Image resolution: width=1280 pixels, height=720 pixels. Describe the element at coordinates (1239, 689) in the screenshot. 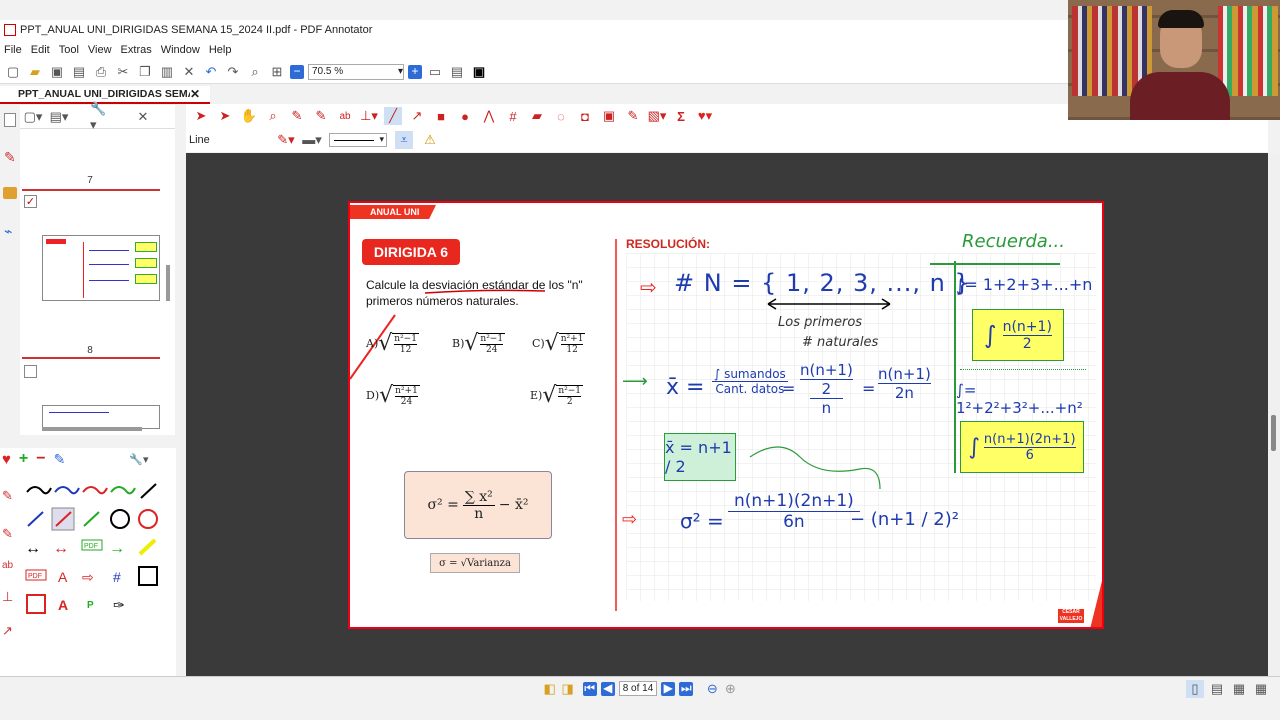

I see `two-page-view-icon: ▦` at that location.